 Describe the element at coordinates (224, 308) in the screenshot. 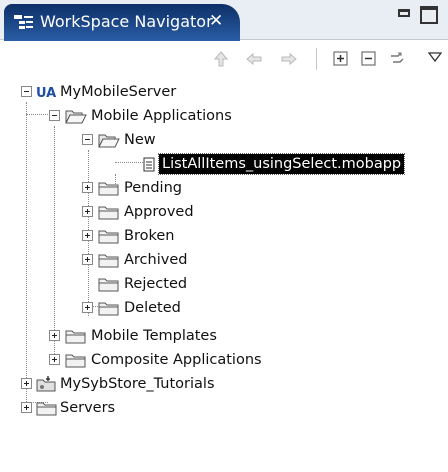

I see `tree-item-deleted: Deleted` at that location.